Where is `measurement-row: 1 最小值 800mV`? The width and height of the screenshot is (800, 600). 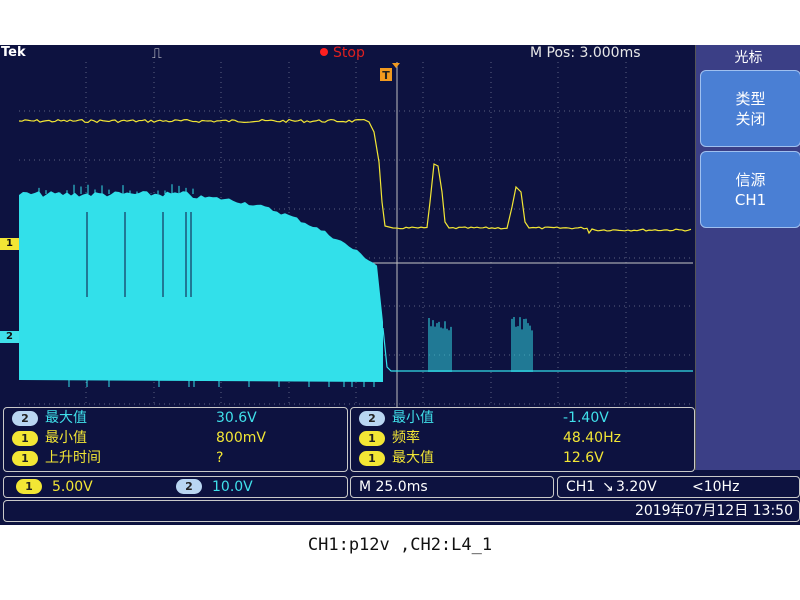
measurement-row: 1 最小值 800mV is located at coordinates (175, 438).